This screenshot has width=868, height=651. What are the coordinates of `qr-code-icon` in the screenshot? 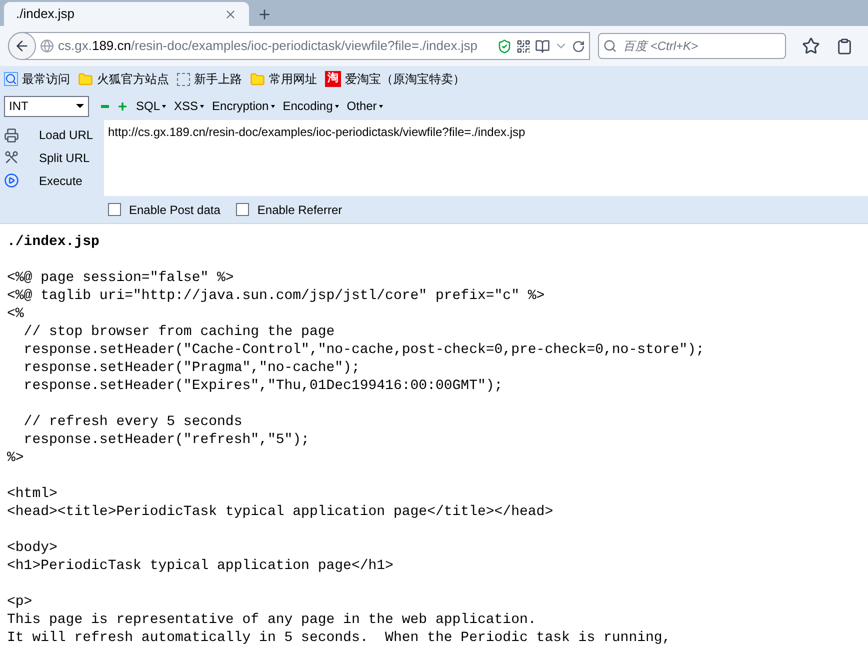 It's located at (523, 46).